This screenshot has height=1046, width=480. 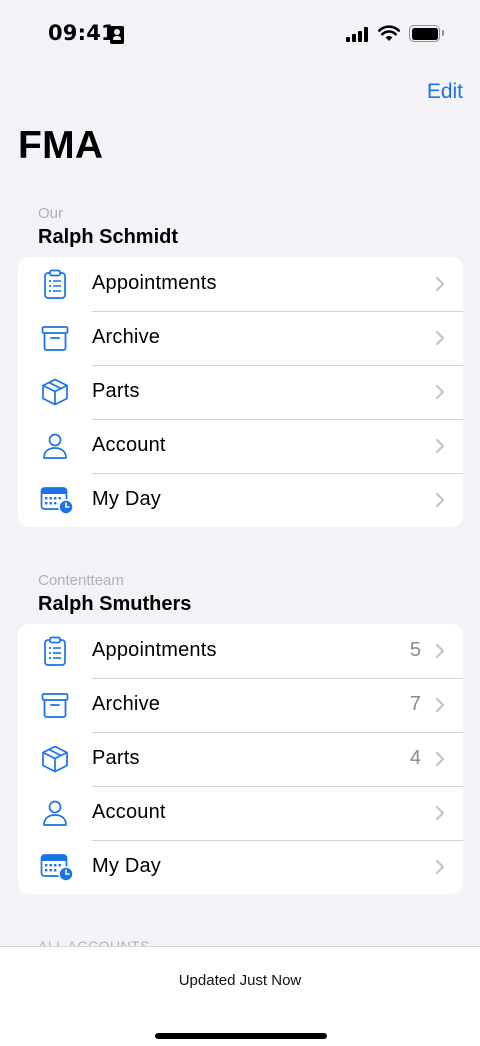 I want to click on section-caption: Contentteam, so click(x=81, y=580).